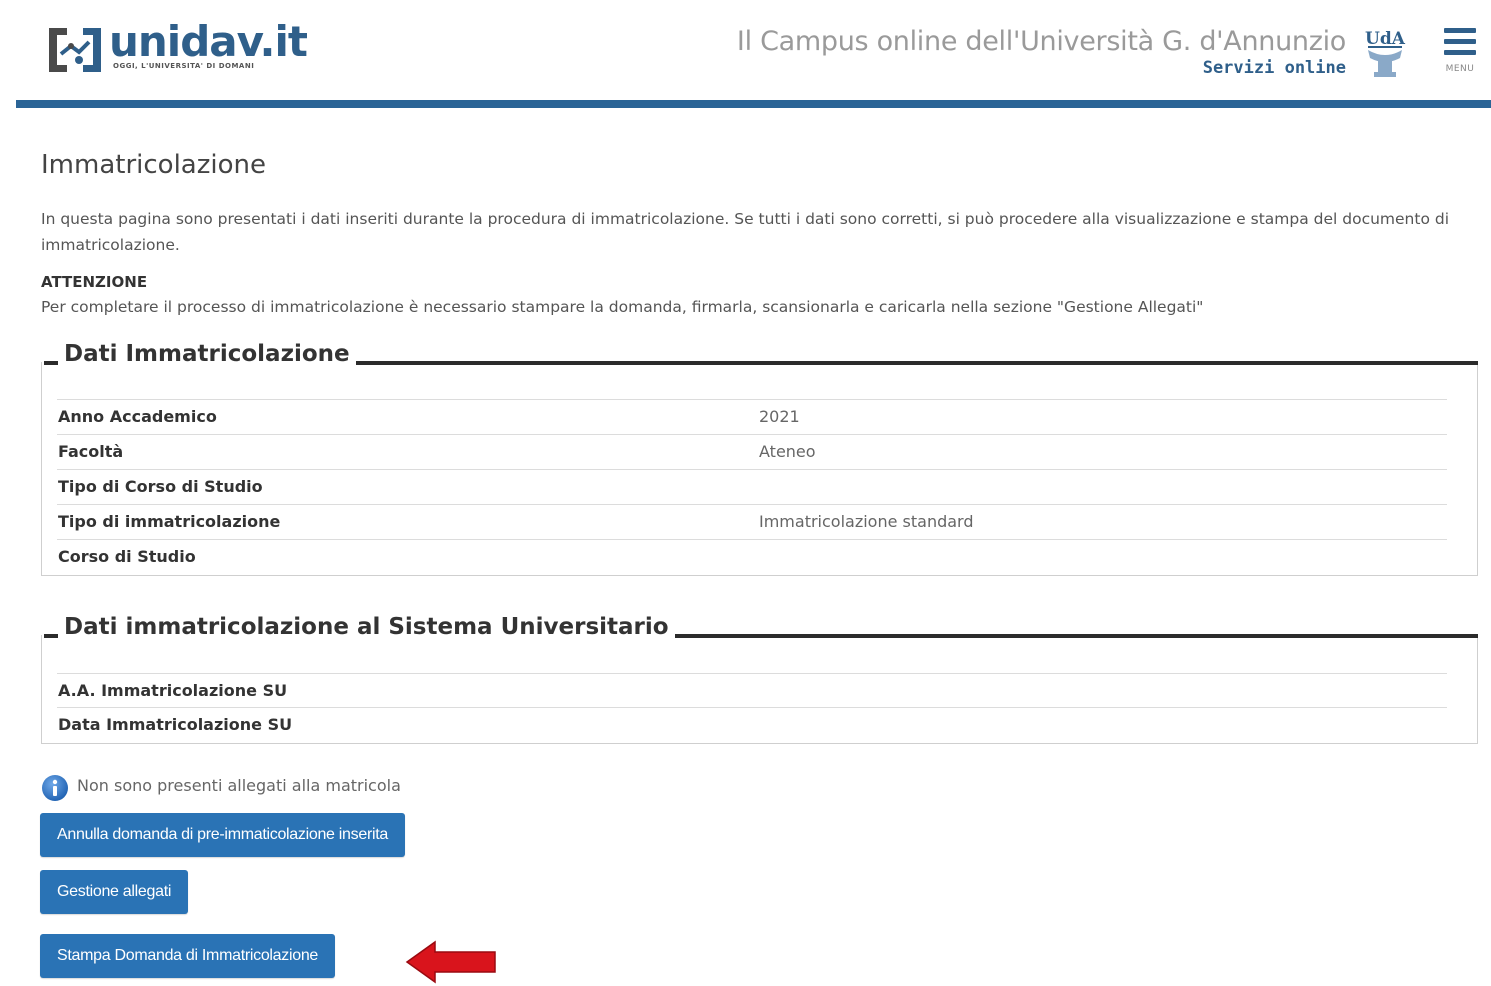  I want to click on stampa-domanda-button: Stampa Domanda di Immatricolazione, so click(188, 956).